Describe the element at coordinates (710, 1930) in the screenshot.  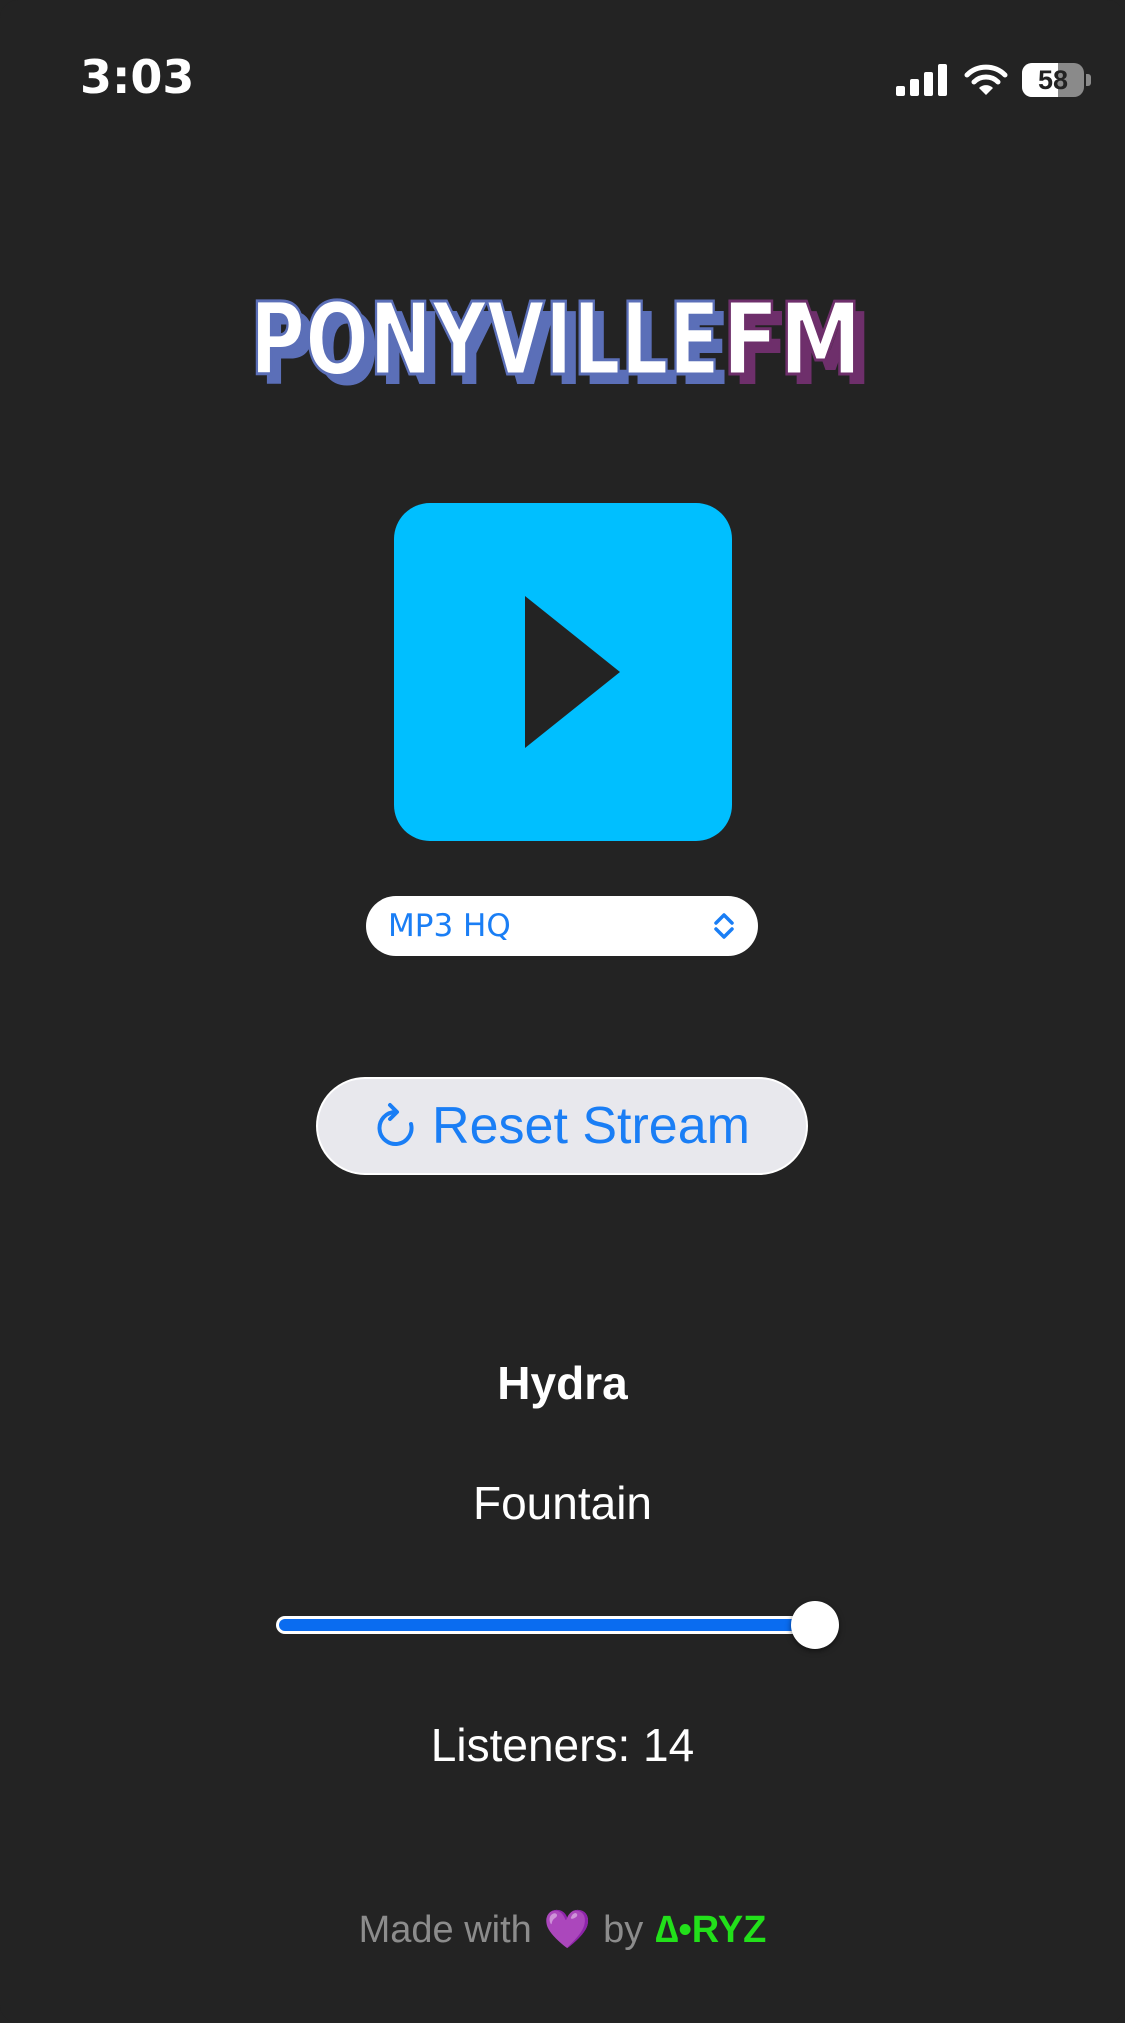
I see `footer-brand-link: ∆•RYZ` at that location.